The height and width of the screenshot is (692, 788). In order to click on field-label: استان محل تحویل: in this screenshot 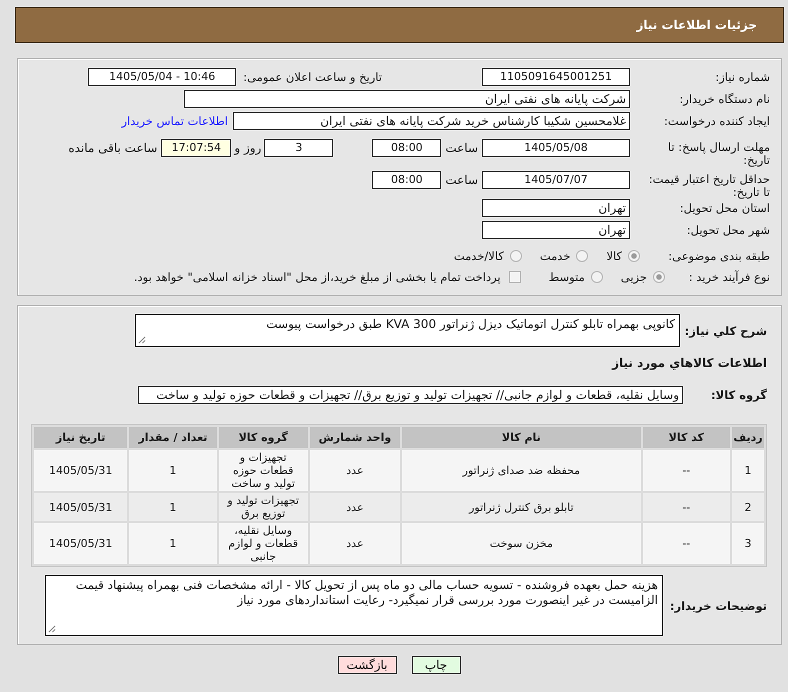, I will do `click(724, 208)`.